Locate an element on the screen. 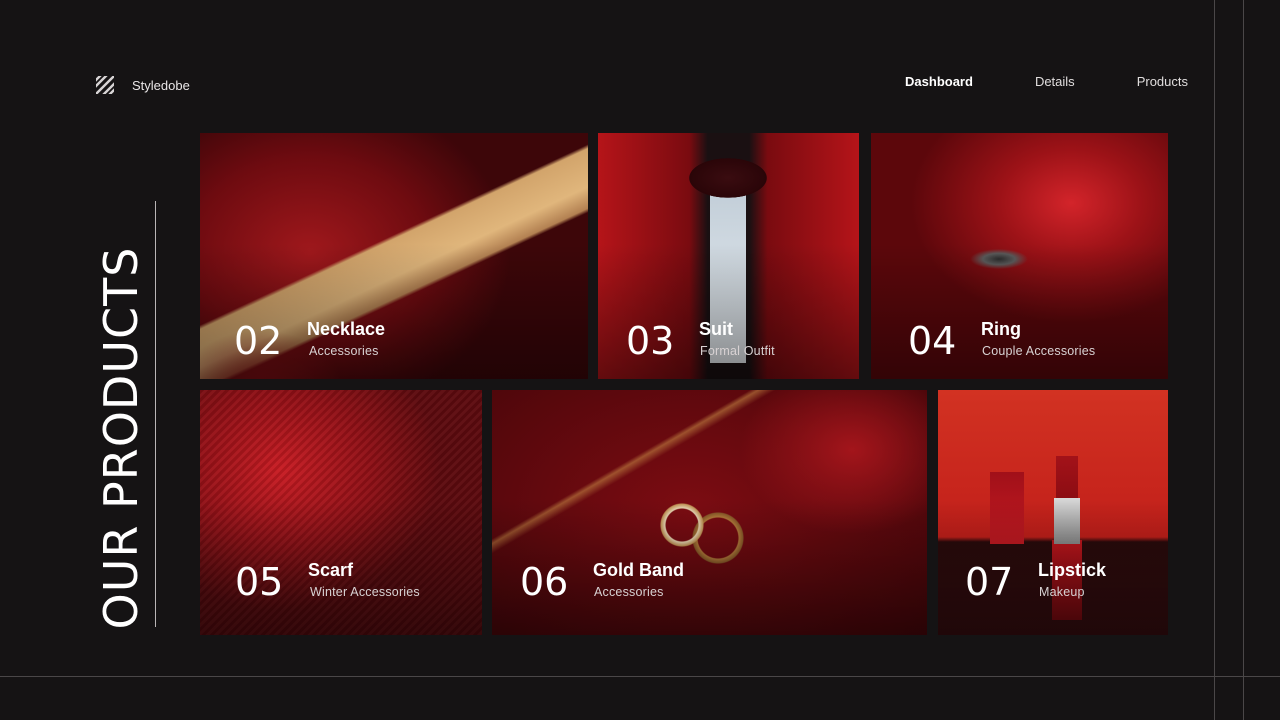 This screenshot has height=720, width=1280. section-title: OUR PRODUCTS is located at coordinates (121, 438).